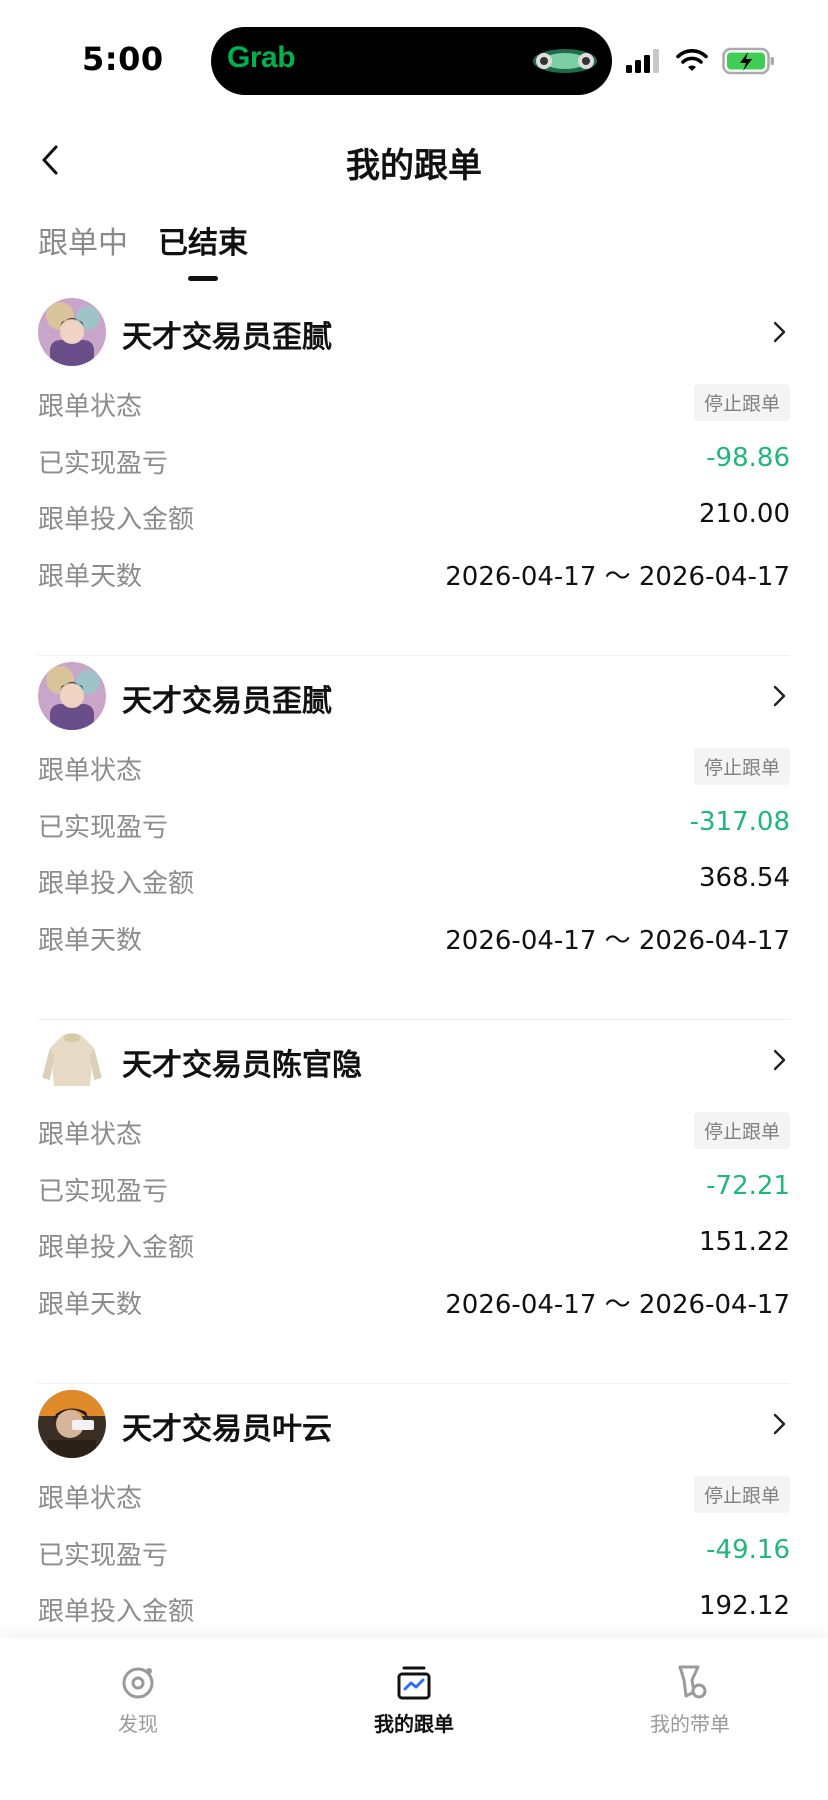 The width and height of the screenshot is (828, 1800). What do you see at coordinates (414, 1724) in the screenshot?
I see `bottom-tab-label: 我的跟单` at bounding box center [414, 1724].